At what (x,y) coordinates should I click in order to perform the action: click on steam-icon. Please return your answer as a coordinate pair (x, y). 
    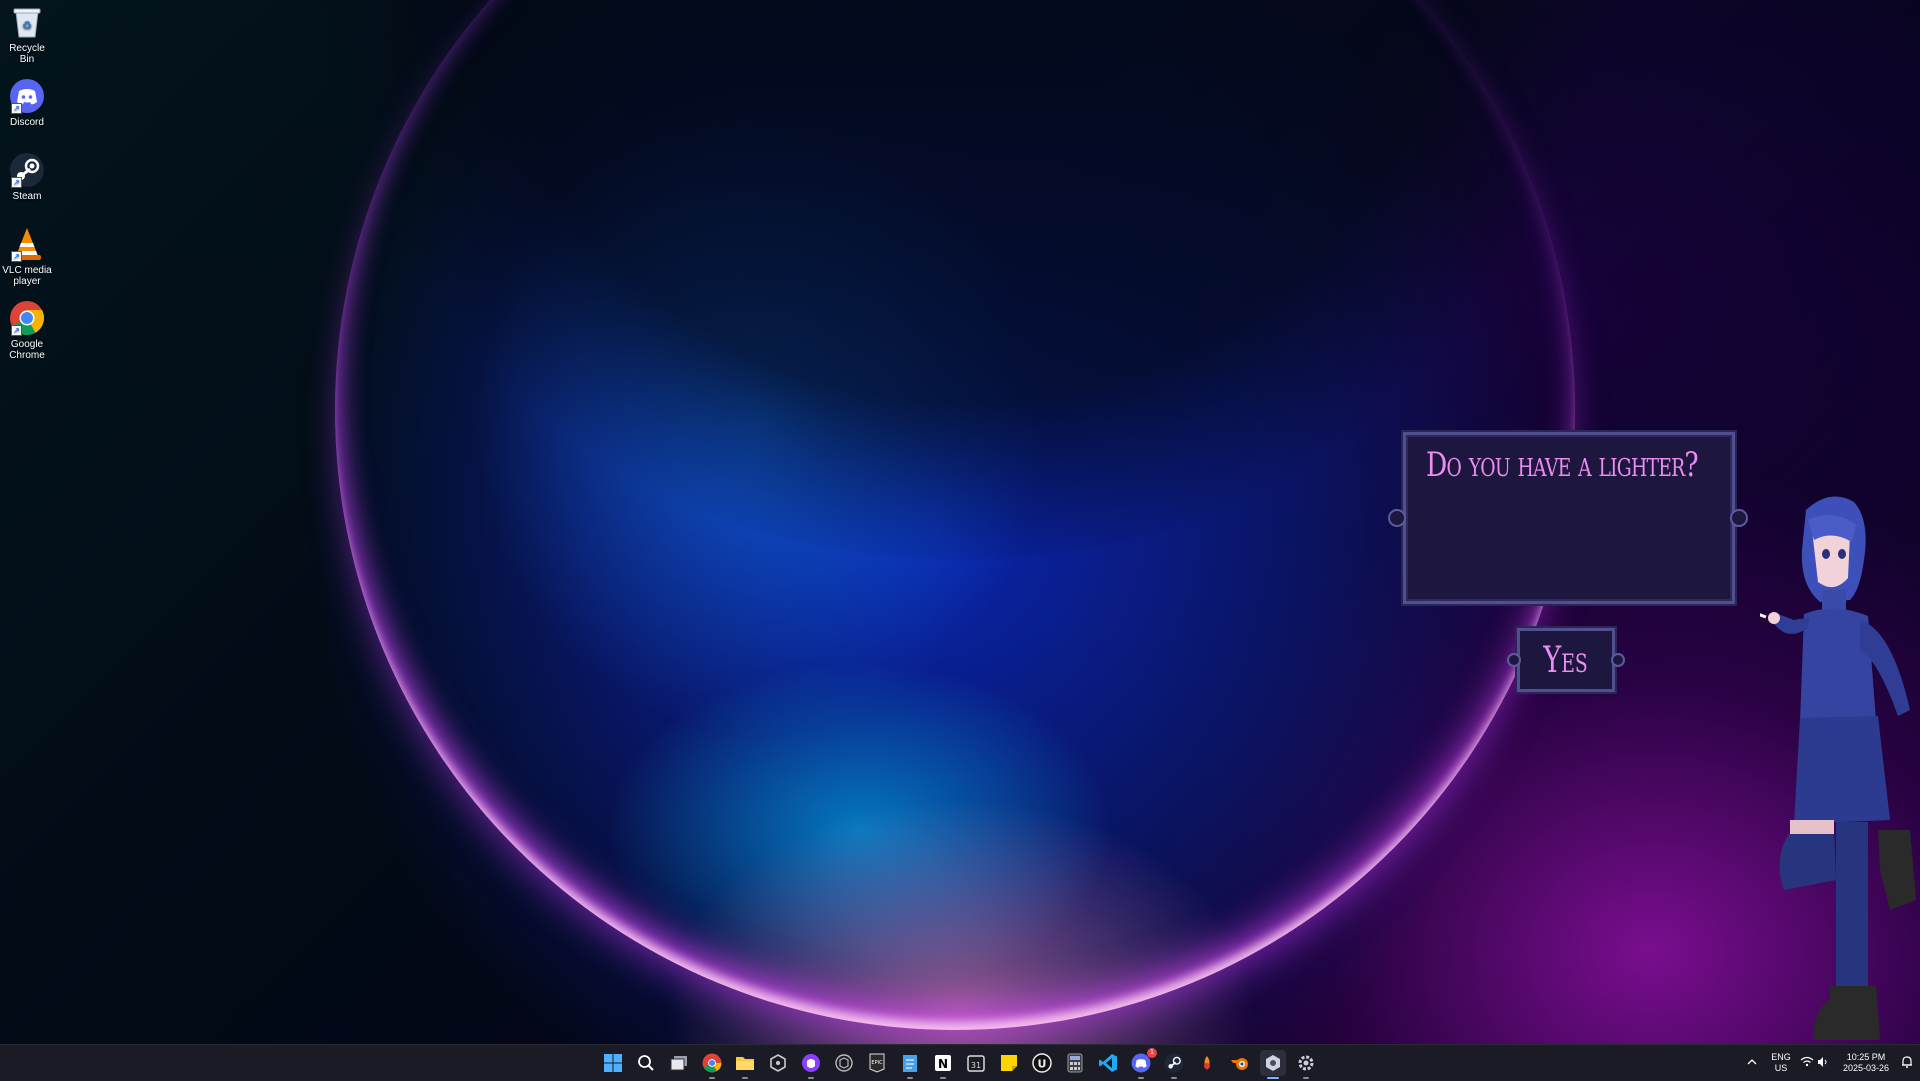
    Looking at the image, I should click on (1174, 1063).